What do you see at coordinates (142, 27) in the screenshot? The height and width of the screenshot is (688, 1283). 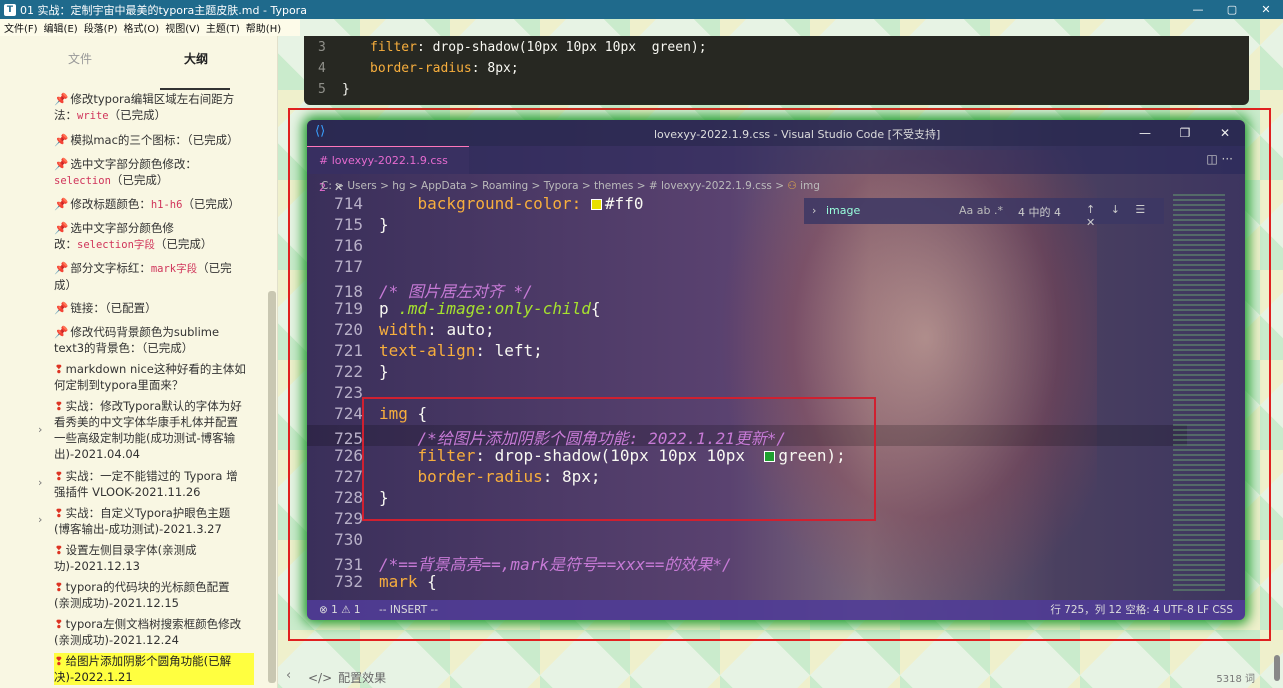 I see `menu-format: 格式(O)` at bounding box center [142, 27].